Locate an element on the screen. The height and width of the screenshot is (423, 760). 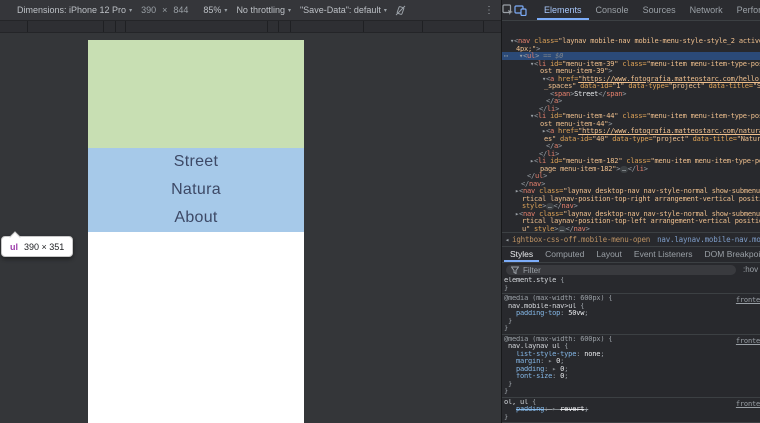
tooltip-dimensions: 390 × 351 is located at coordinates (44, 246).